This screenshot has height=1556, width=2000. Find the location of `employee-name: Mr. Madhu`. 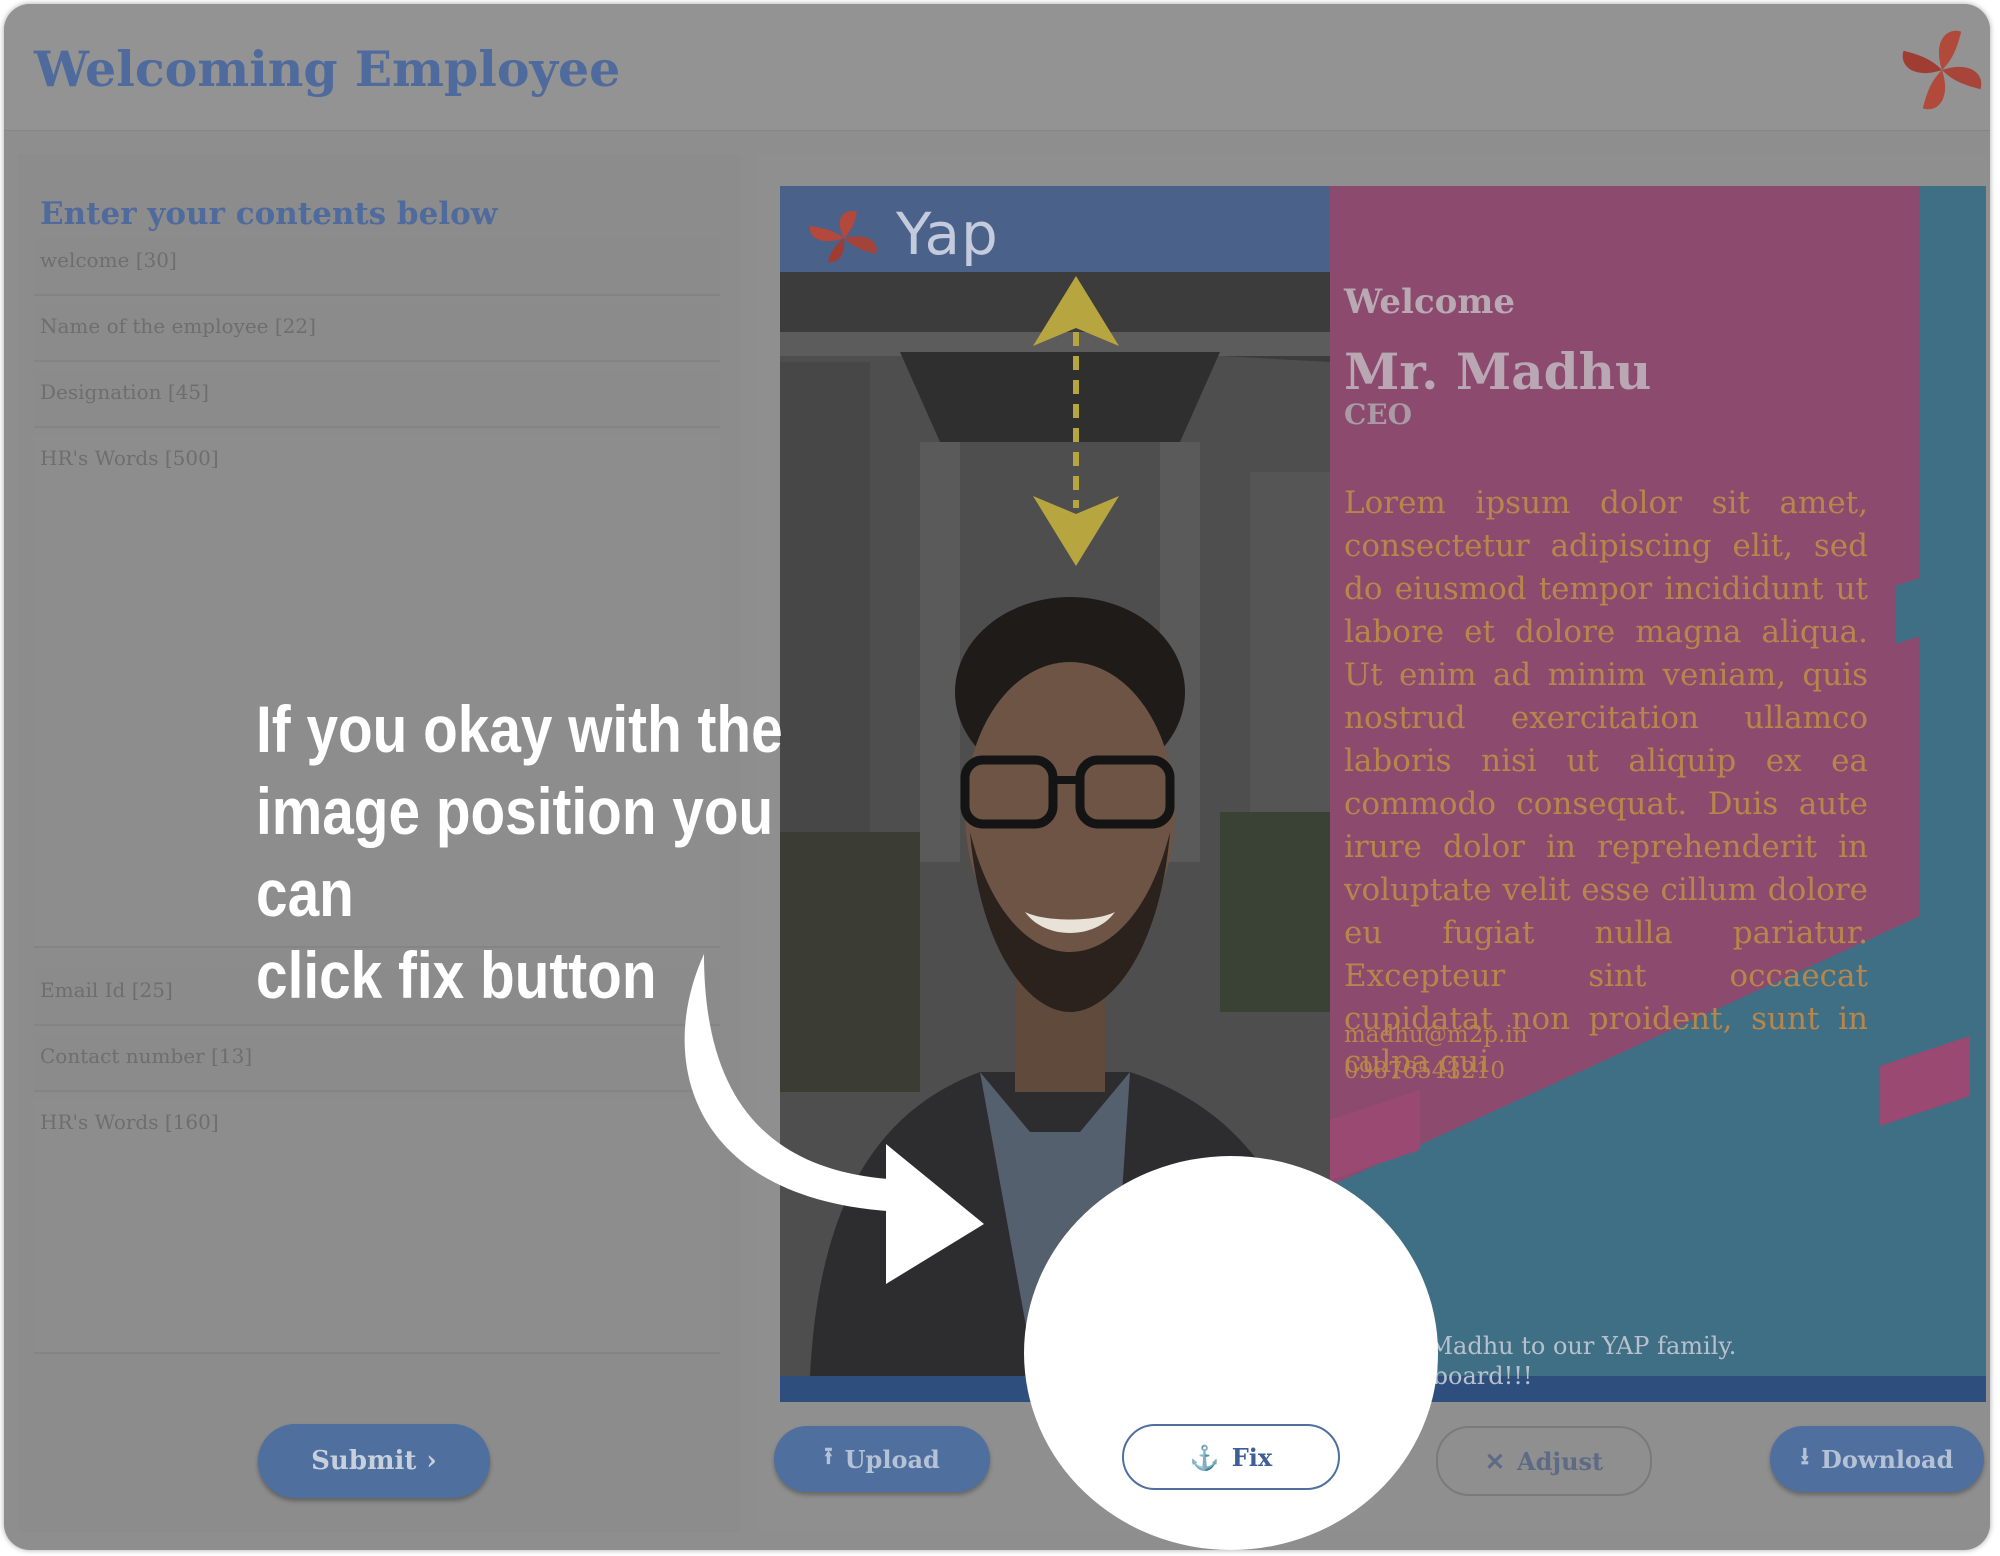

employee-name: Mr. Madhu is located at coordinates (1498, 371).